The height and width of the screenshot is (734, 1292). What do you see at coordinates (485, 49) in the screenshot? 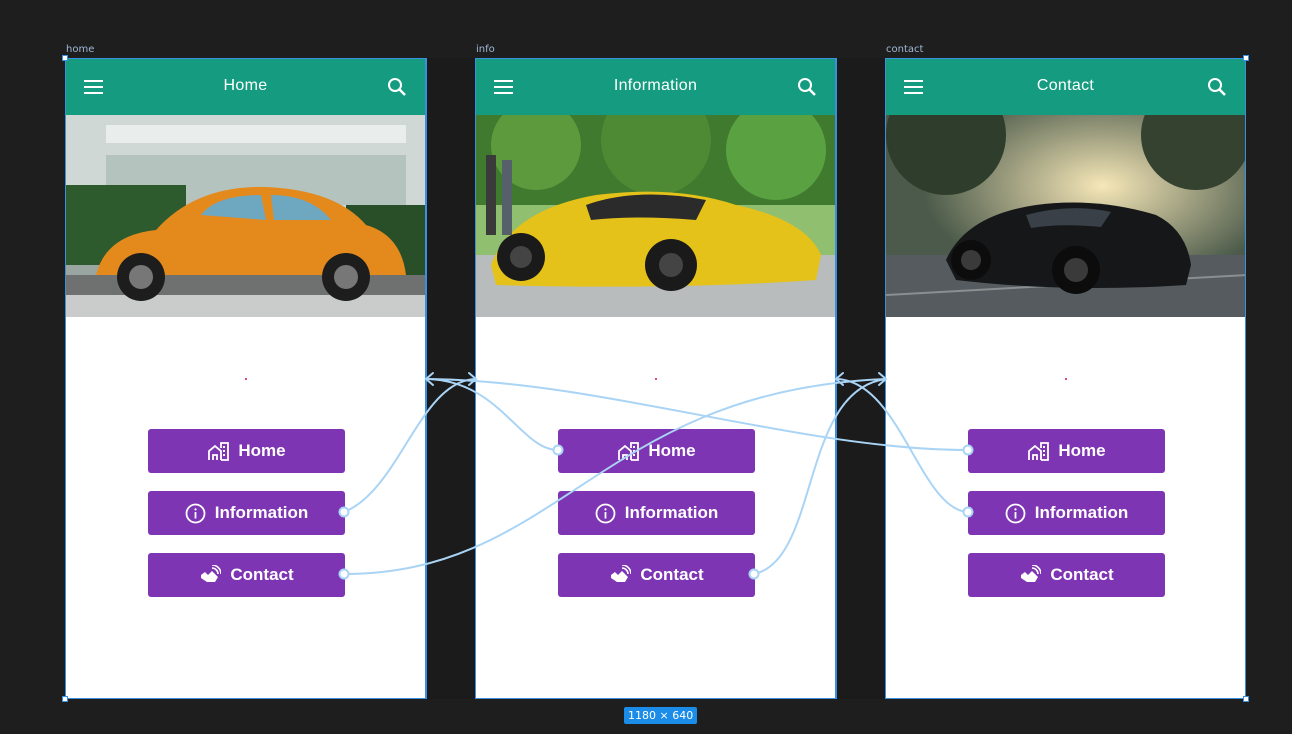
I see `frame-label-info: info` at bounding box center [485, 49].